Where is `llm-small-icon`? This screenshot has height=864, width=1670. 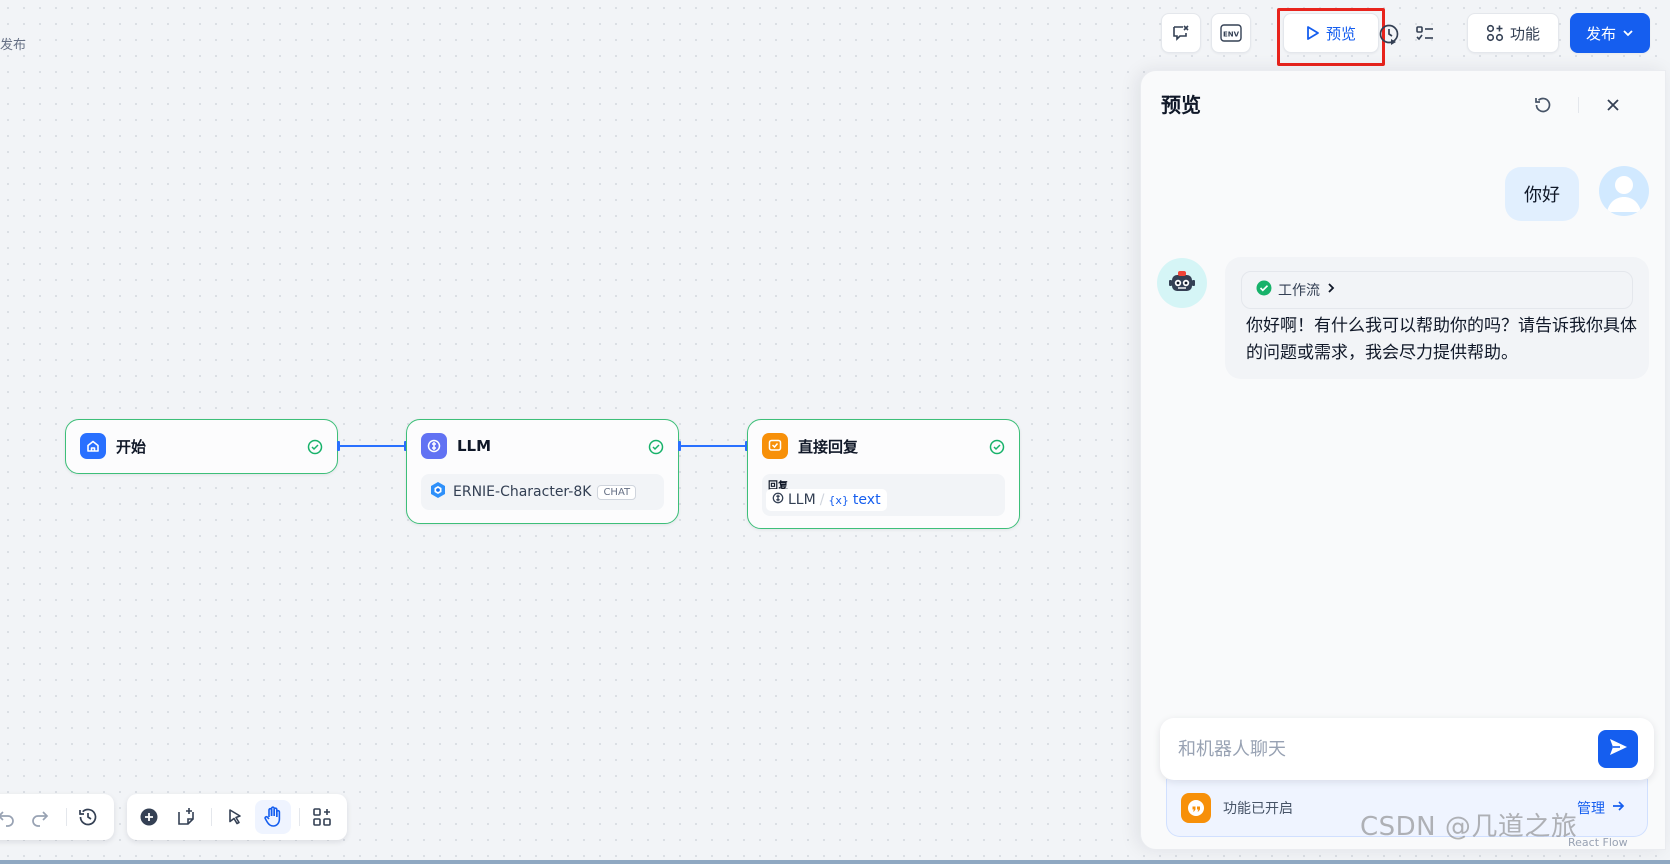
llm-small-icon is located at coordinates (778, 500).